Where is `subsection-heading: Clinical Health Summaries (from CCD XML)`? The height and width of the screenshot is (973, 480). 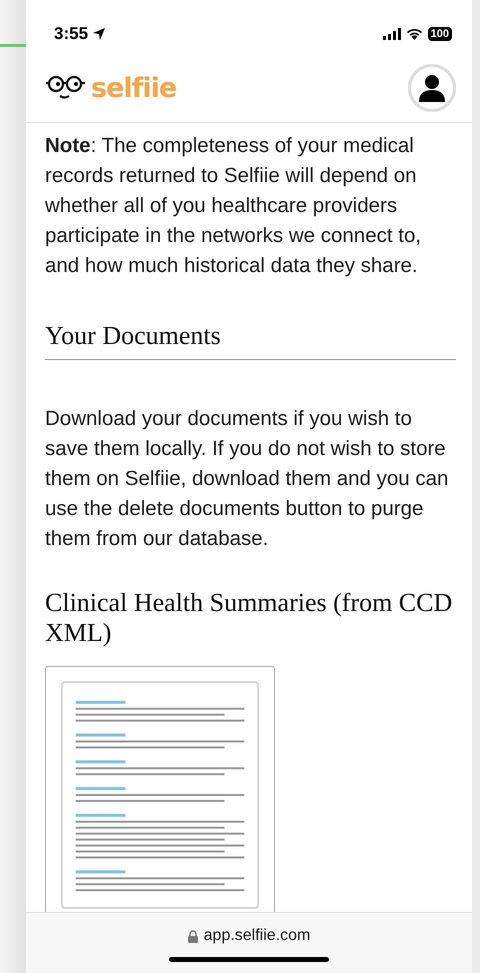
subsection-heading: Clinical Health Summaries (from CCD XML) is located at coordinates (249, 618).